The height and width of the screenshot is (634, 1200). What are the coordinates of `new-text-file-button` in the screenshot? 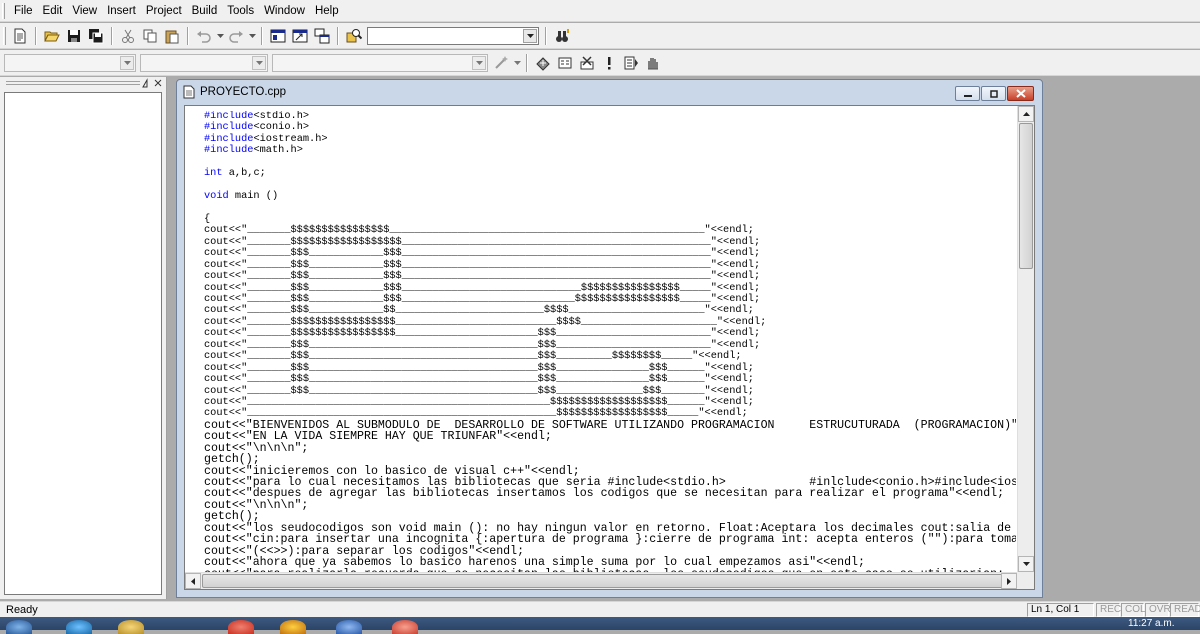 It's located at (20, 36).